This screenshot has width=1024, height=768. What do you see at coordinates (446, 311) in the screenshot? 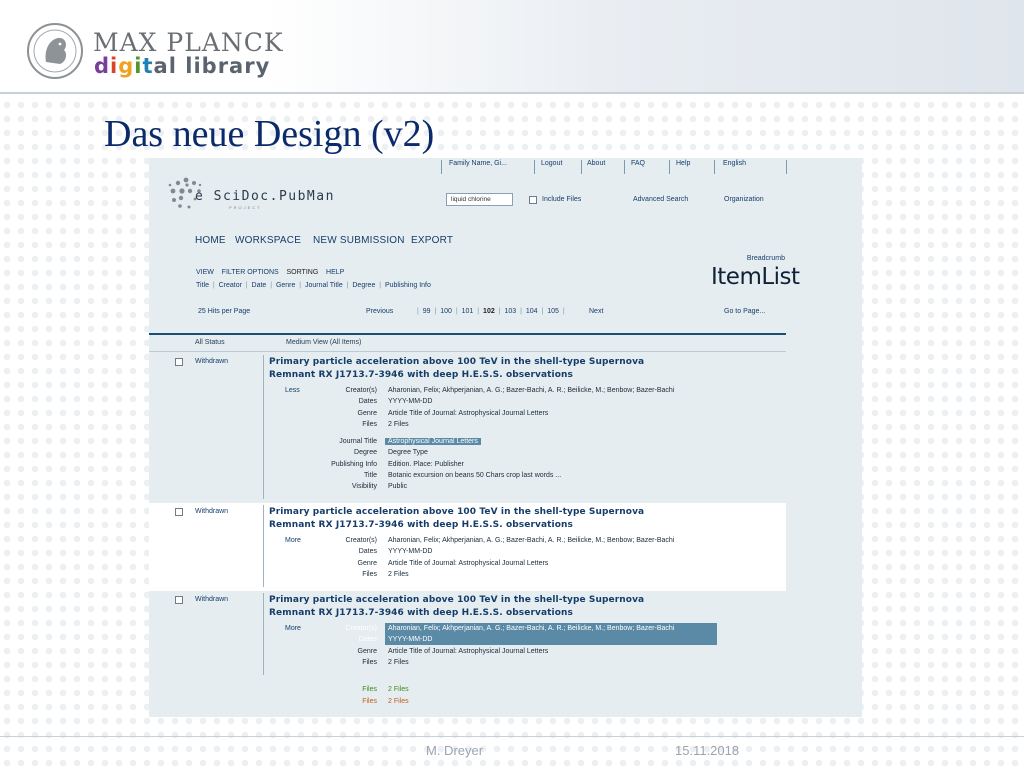
I see `page-number-link: 100` at bounding box center [446, 311].